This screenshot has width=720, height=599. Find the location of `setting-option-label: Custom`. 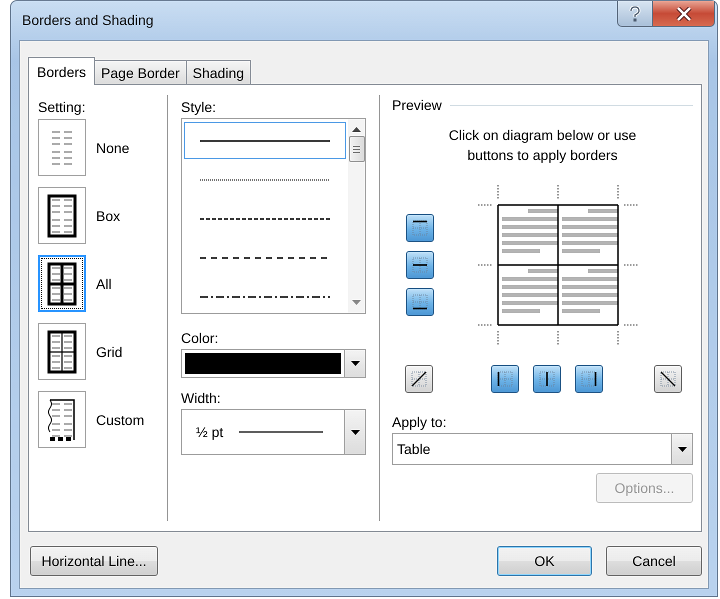

setting-option-label: Custom is located at coordinates (120, 420).